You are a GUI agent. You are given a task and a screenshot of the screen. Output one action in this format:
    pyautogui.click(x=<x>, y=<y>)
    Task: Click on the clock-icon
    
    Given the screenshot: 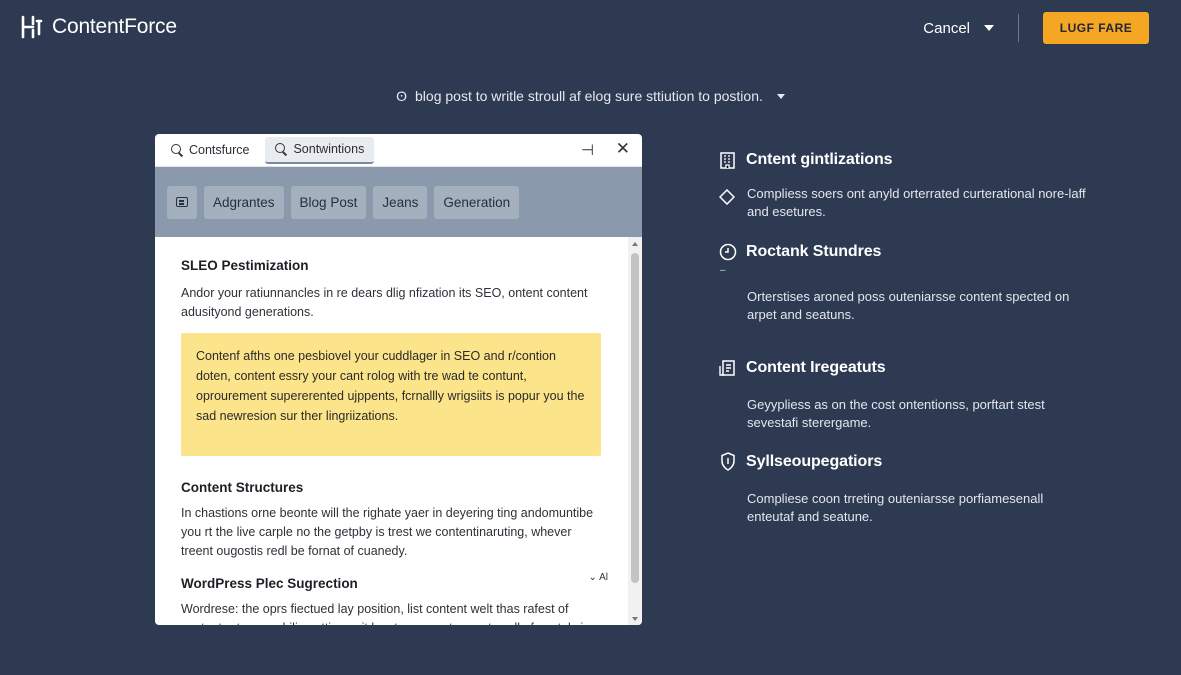 What is the action you would take?
    pyautogui.click(x=727, y=251)
    